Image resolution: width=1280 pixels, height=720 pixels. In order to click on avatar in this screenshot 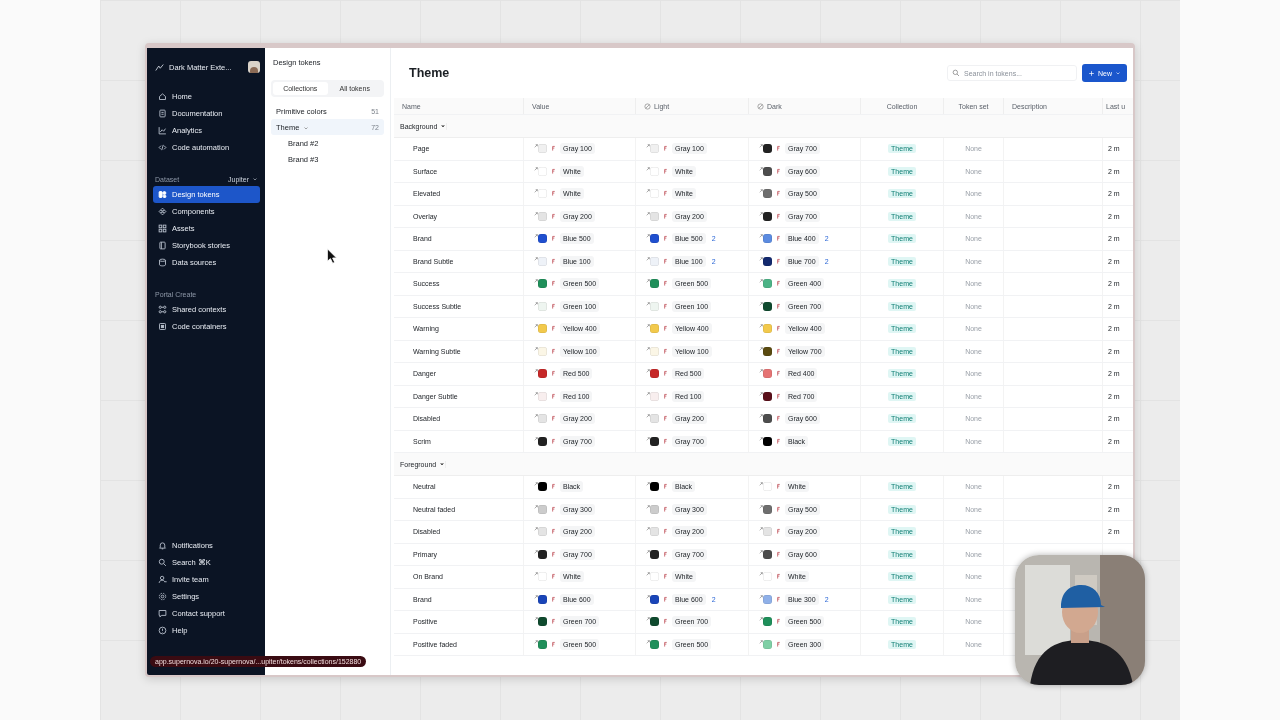, I will do `click(254, 67)`.